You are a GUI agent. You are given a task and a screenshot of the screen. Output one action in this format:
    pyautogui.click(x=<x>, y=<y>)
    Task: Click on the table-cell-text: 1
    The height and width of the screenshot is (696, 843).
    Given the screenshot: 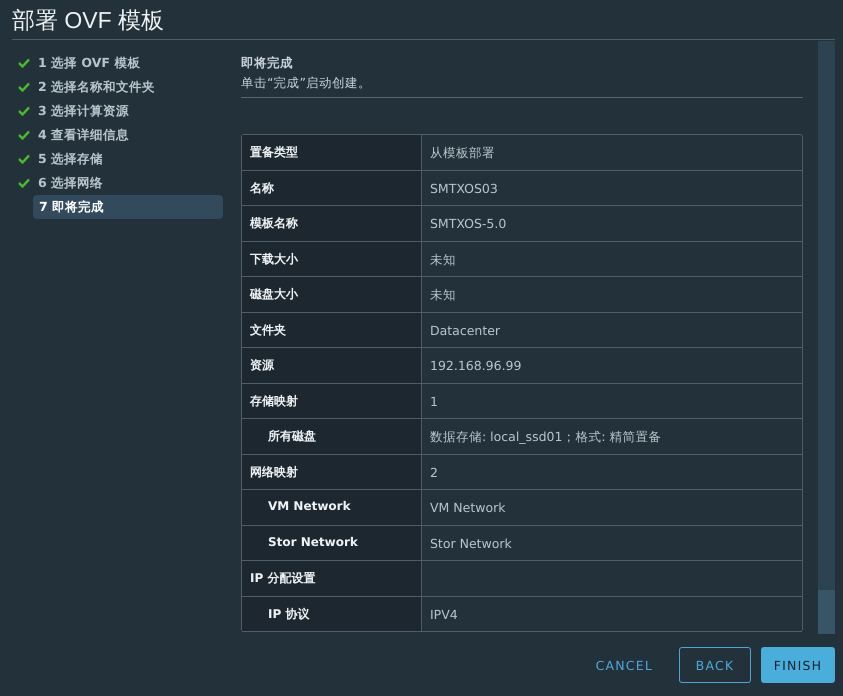 What is the action you would take?
    pyautogui.click(x=434, y=401)
    